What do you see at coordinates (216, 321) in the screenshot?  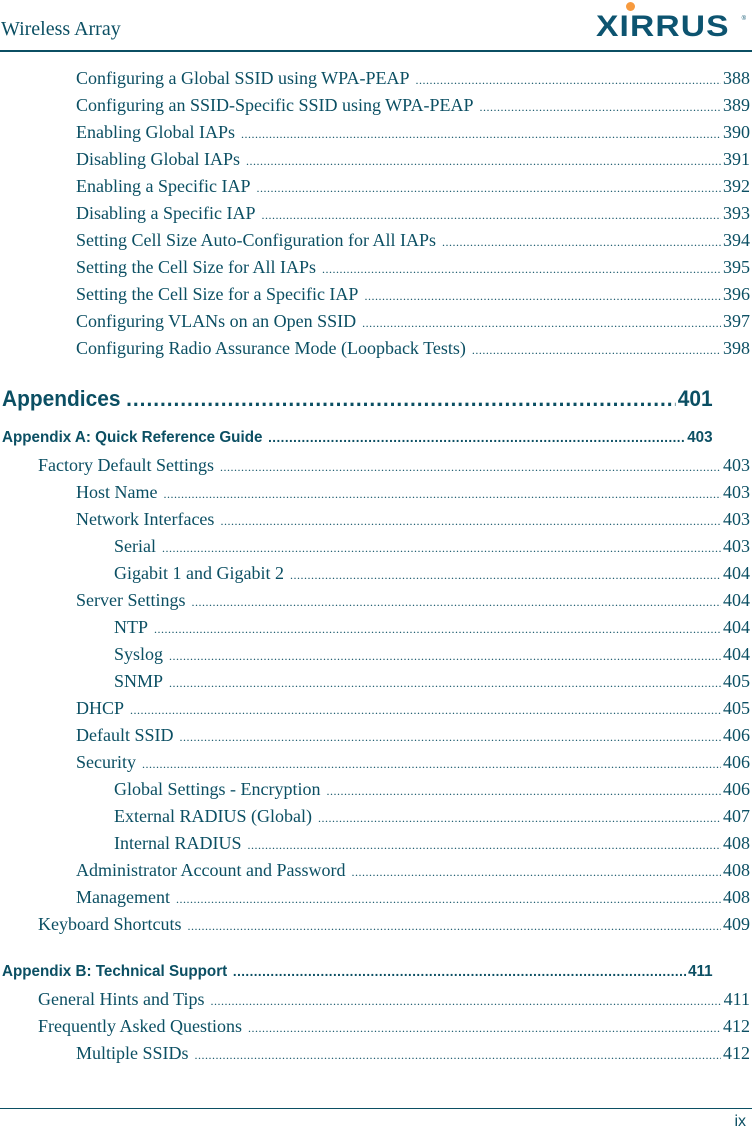 I see `toc-entry-label: Configuring VLANs on an Open SSID` at bounding box center [216, 321].